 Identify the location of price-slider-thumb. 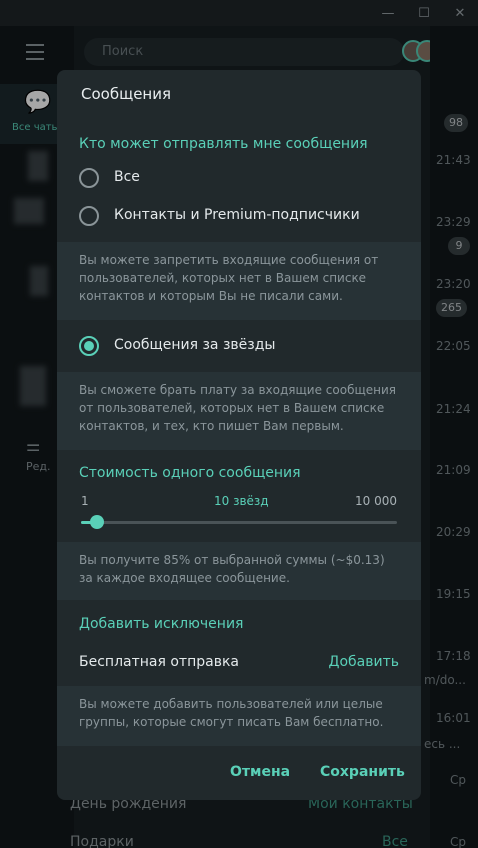
(96, 522).